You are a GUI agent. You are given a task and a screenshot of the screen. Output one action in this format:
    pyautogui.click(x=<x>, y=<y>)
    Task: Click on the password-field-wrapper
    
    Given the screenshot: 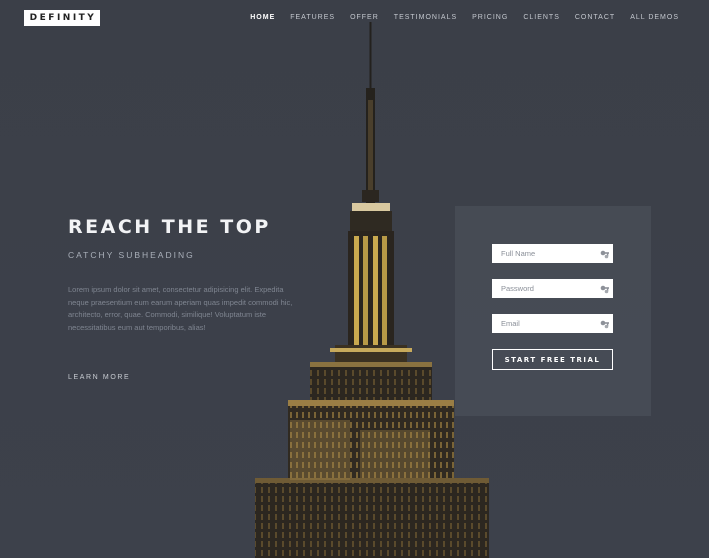 What is the action you would take?
    pyautogui.click(x=552, y=288)
    